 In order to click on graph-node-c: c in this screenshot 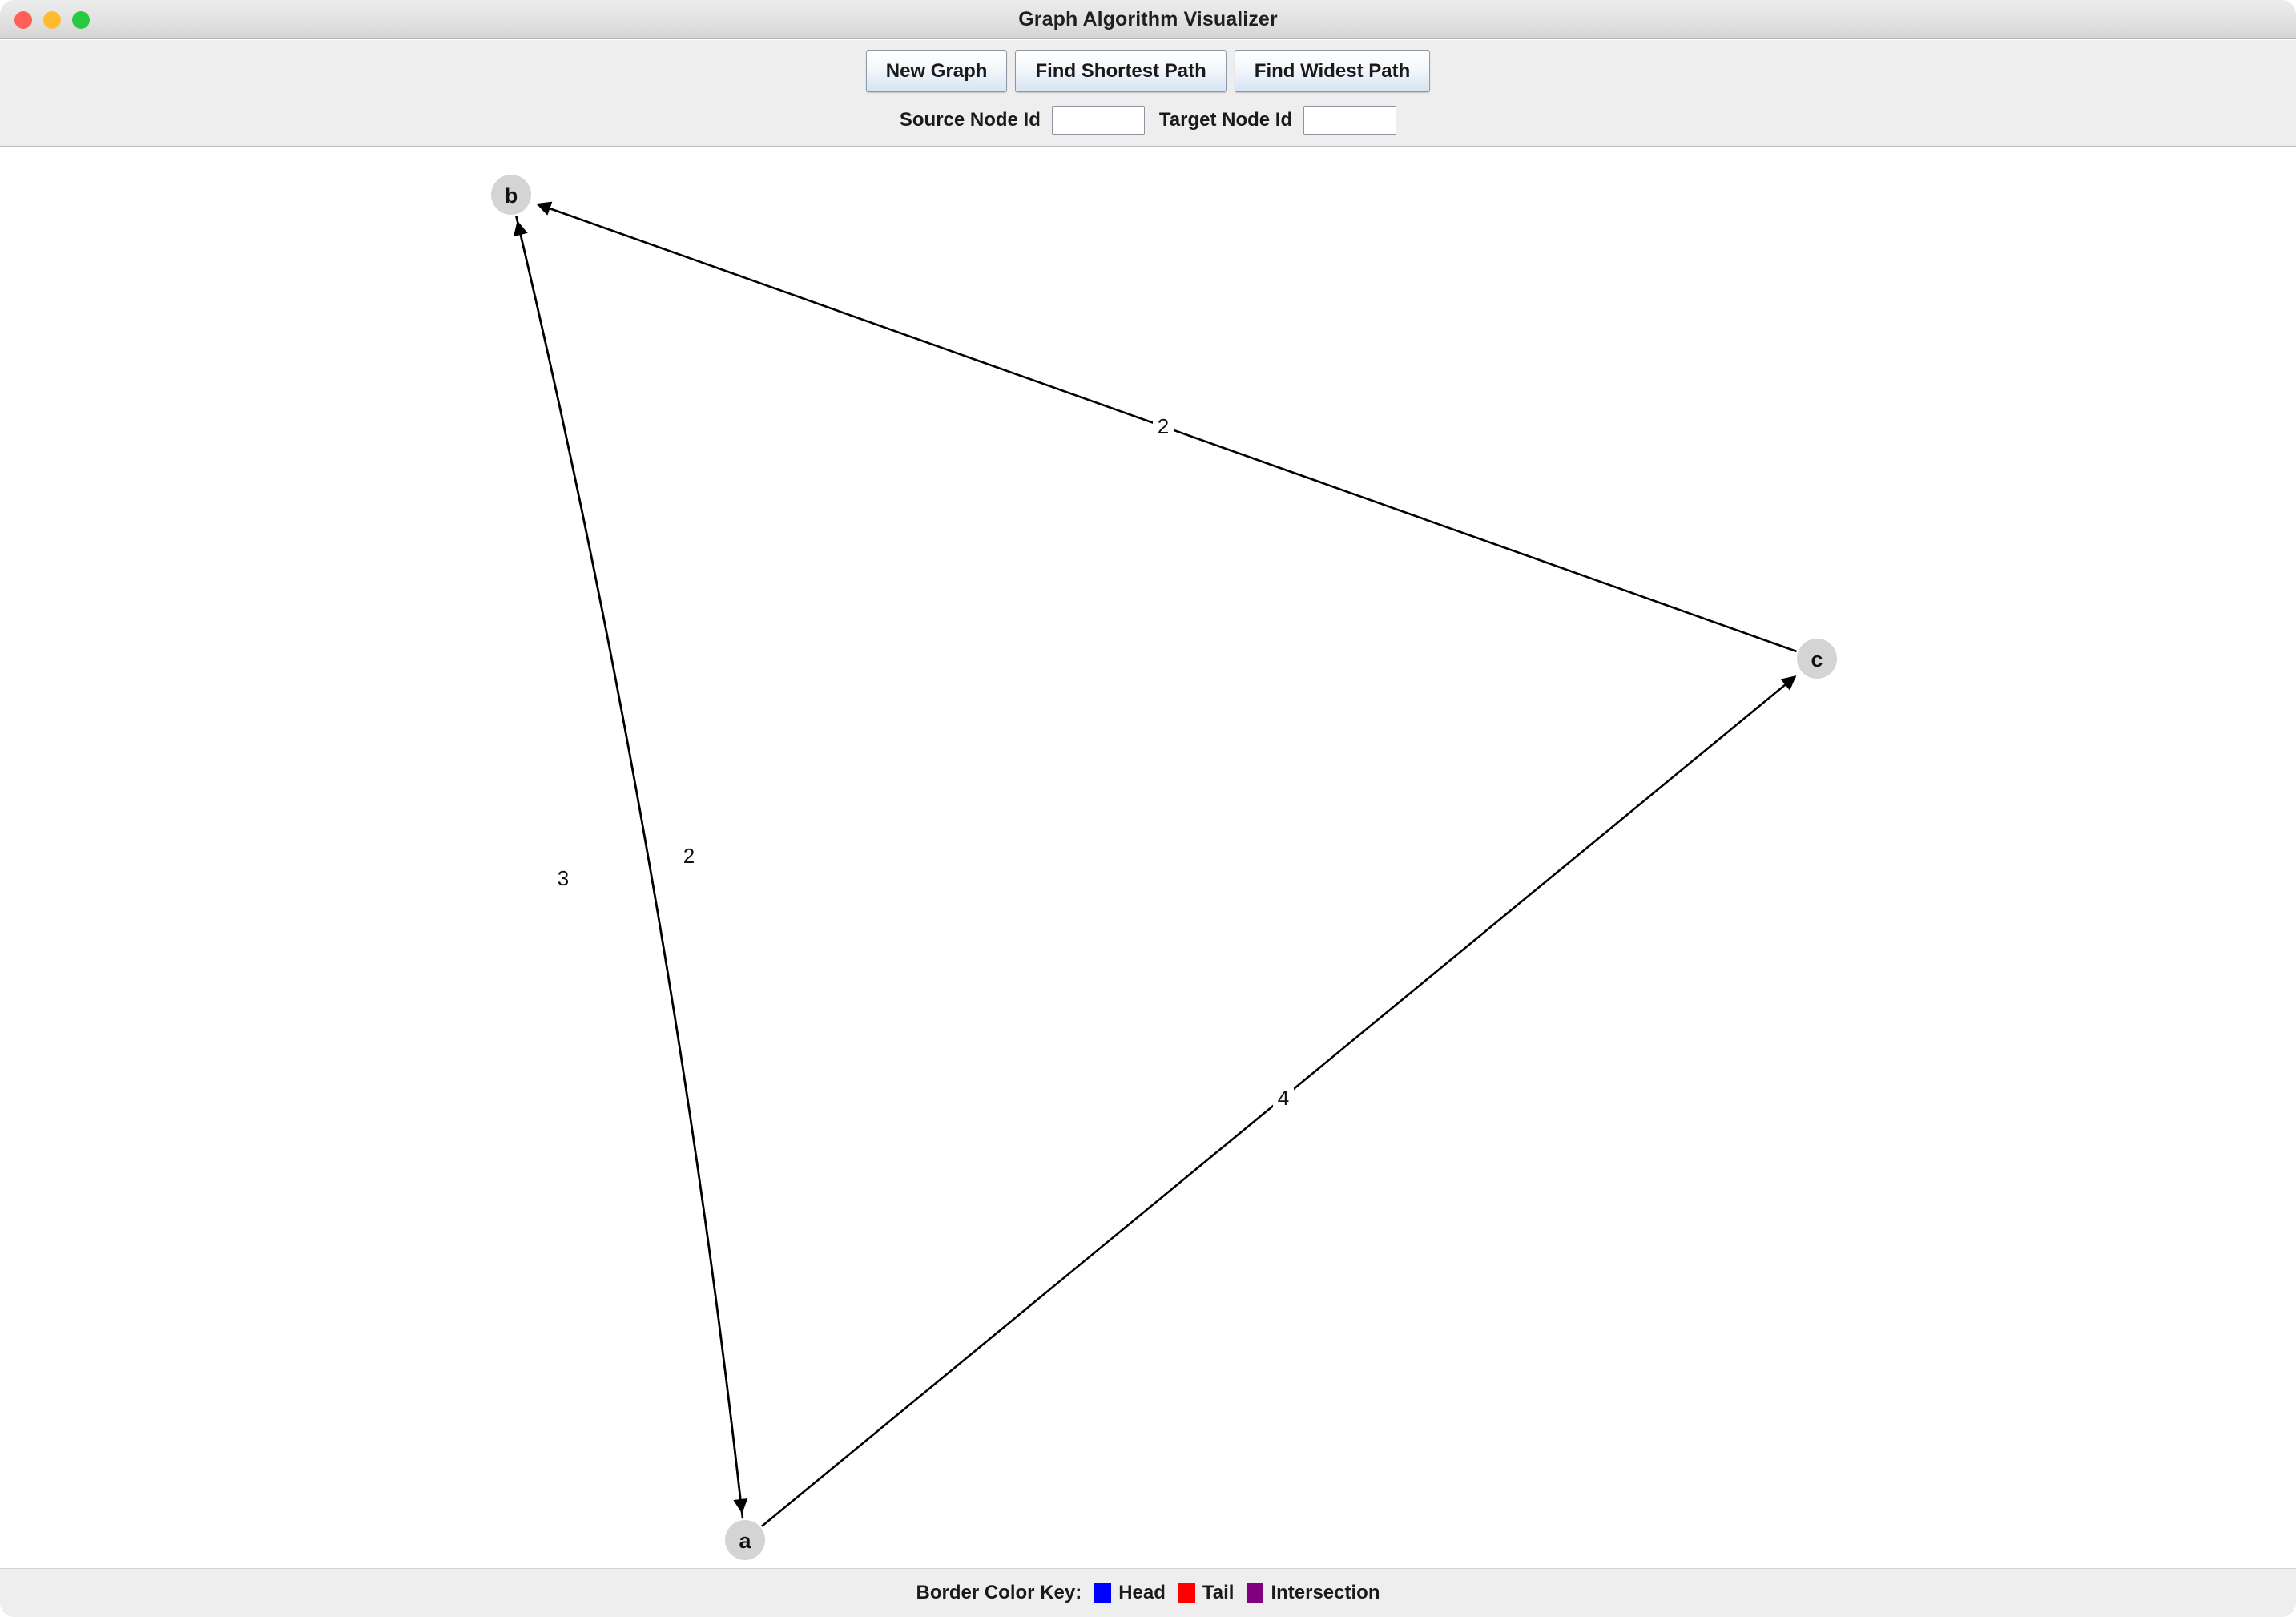, I will do `click(1817, 659)`.